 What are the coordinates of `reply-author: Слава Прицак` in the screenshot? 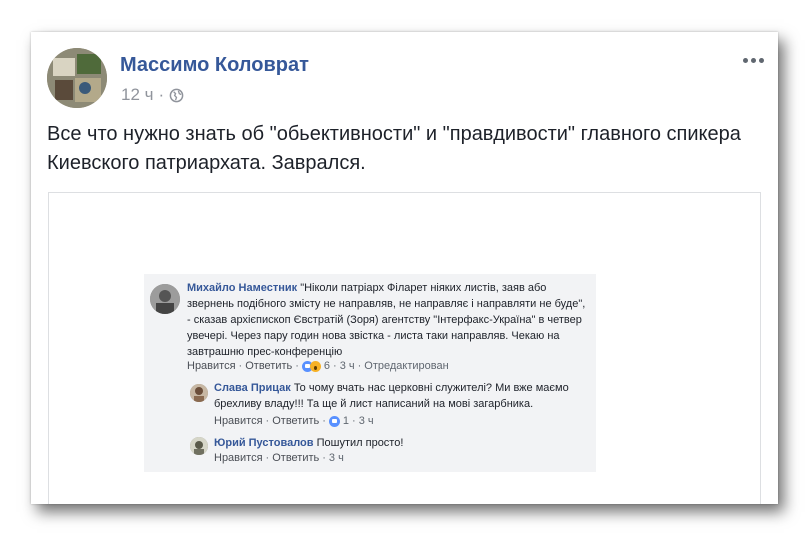 It's located at (252, 388).